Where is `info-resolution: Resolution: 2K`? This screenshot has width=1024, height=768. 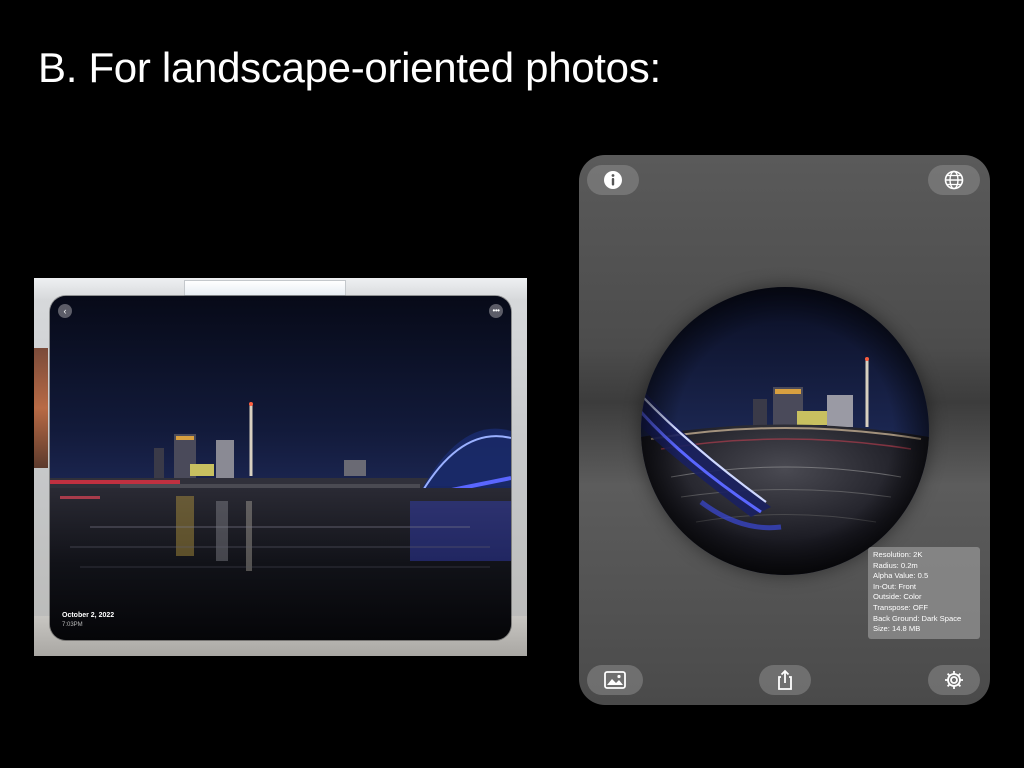
info-resolution: Resolution: 2K is located at coordinates (898, 554).